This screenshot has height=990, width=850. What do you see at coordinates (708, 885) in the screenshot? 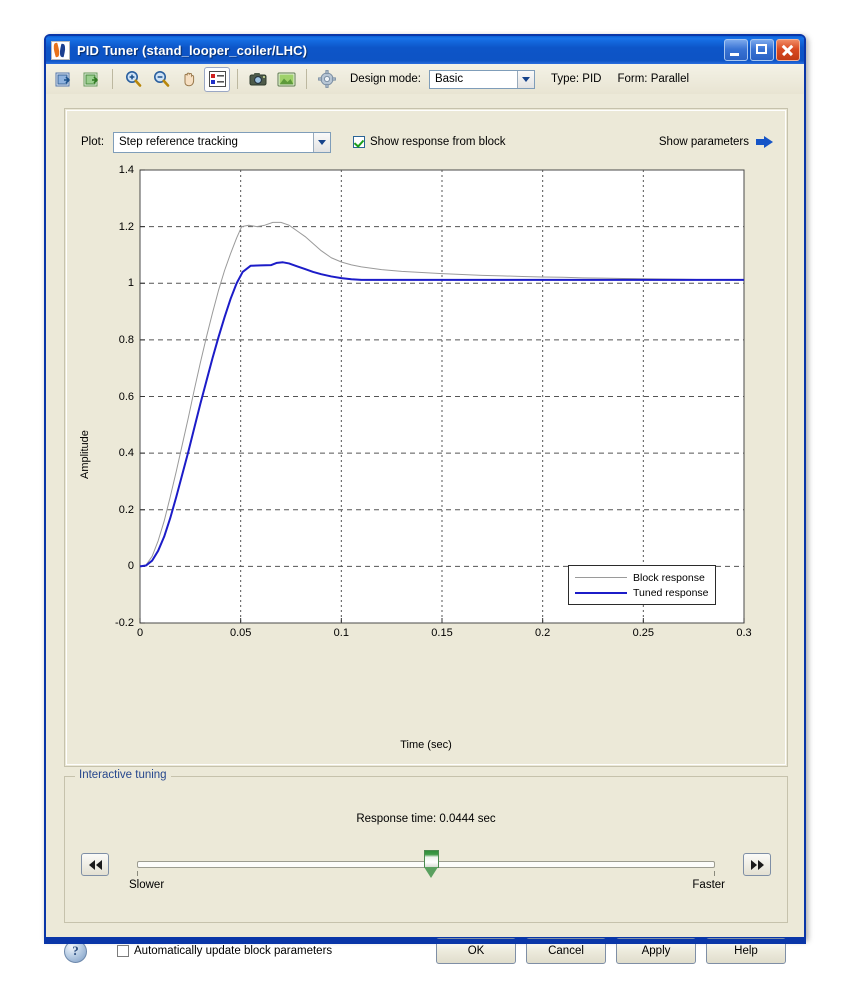
I see `slider-faster-label: Faster` at bounding box center [708, 885].